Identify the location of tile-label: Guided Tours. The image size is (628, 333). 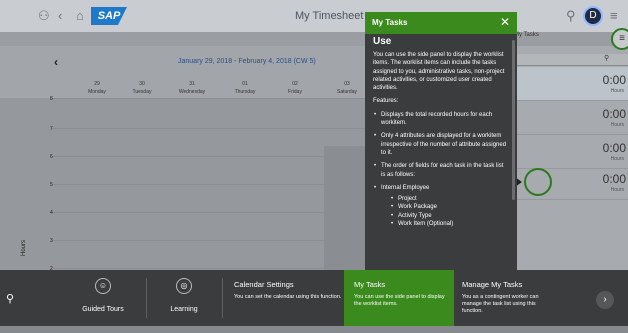
(103, 309).